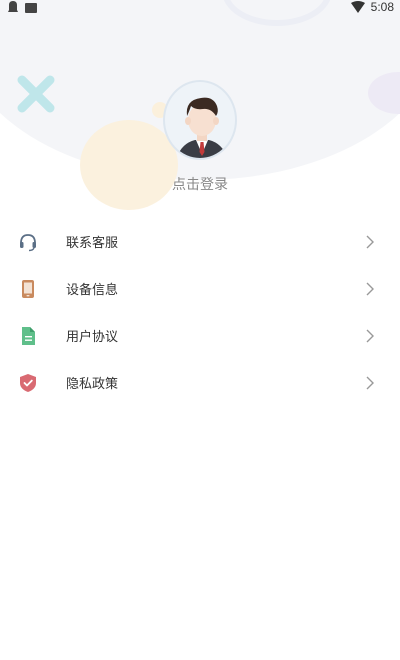 The width and height of the screenshot is (400, 660). Describe the element at coordinates (357, 7) in the screenshot. I see `wifi-icon` at that location.